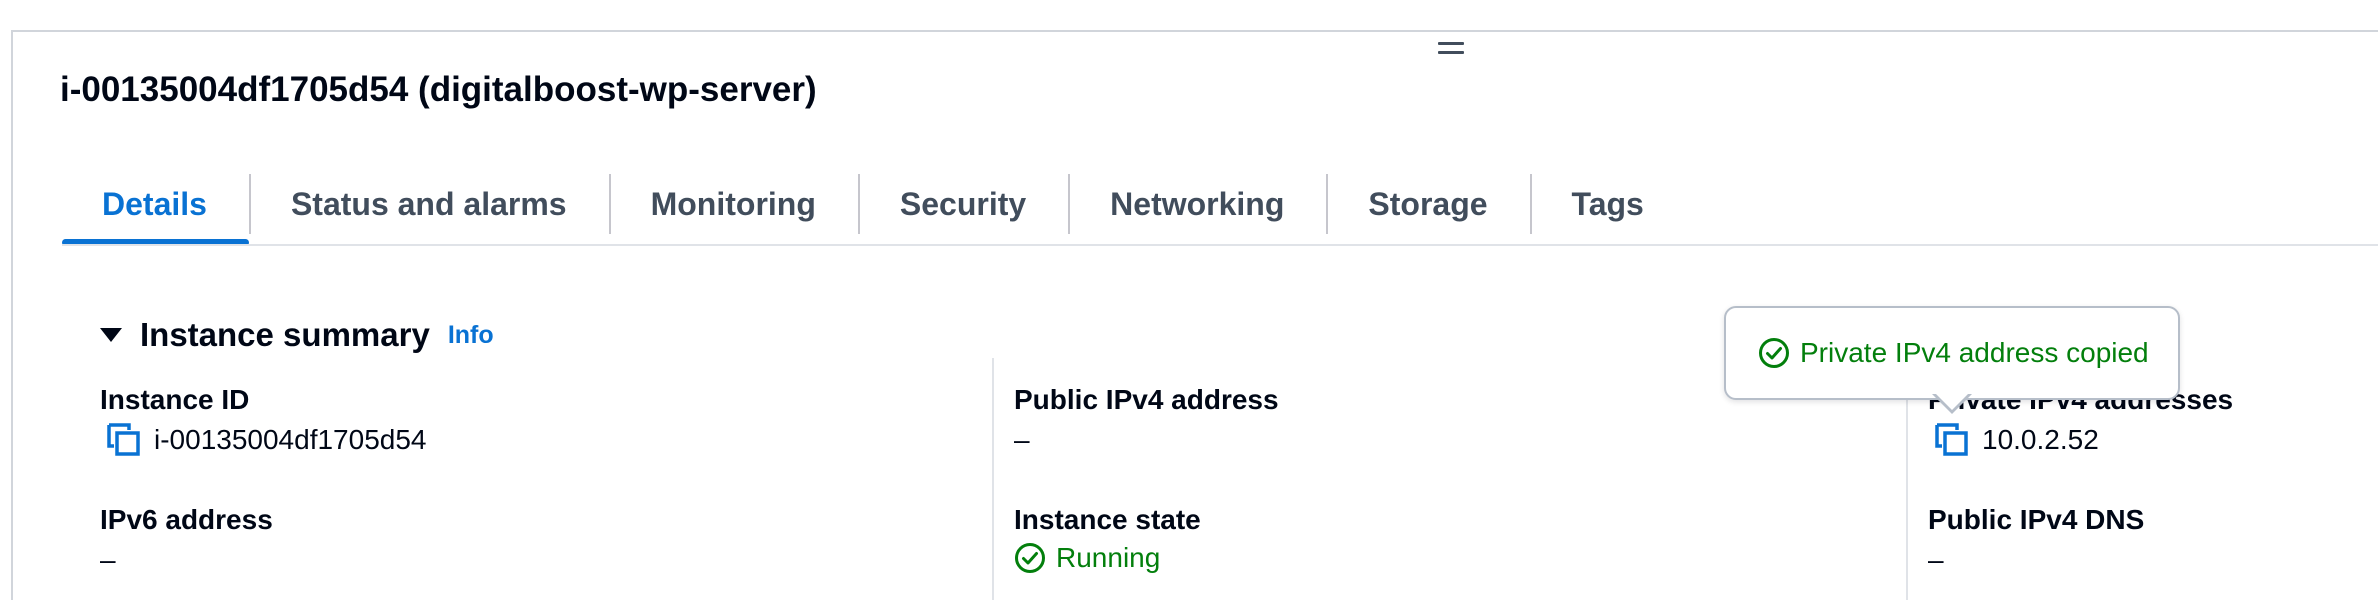  I want to click on info-link: Info, so click(471, 335).